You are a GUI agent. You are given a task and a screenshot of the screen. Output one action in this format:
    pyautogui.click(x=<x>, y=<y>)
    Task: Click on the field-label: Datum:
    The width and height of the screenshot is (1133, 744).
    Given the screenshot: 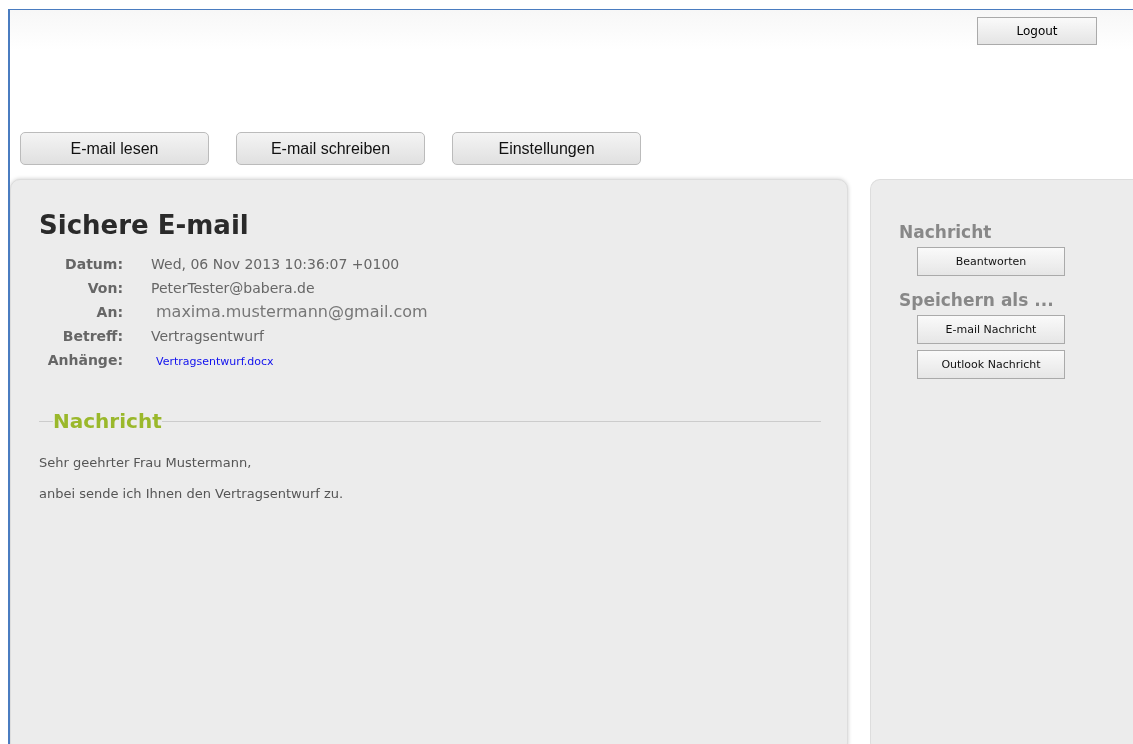 What is the action you would take?
    pyautogui.click(x=94, y=263)
    